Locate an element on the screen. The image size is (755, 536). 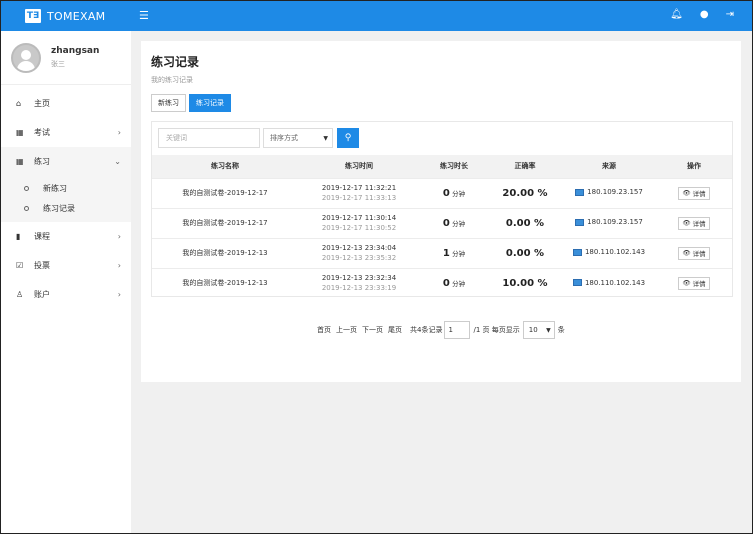
topbar: T∃ TOMEXAM ☰ 🔔︎ ● ⇥ is located at coordinates (376, 16).